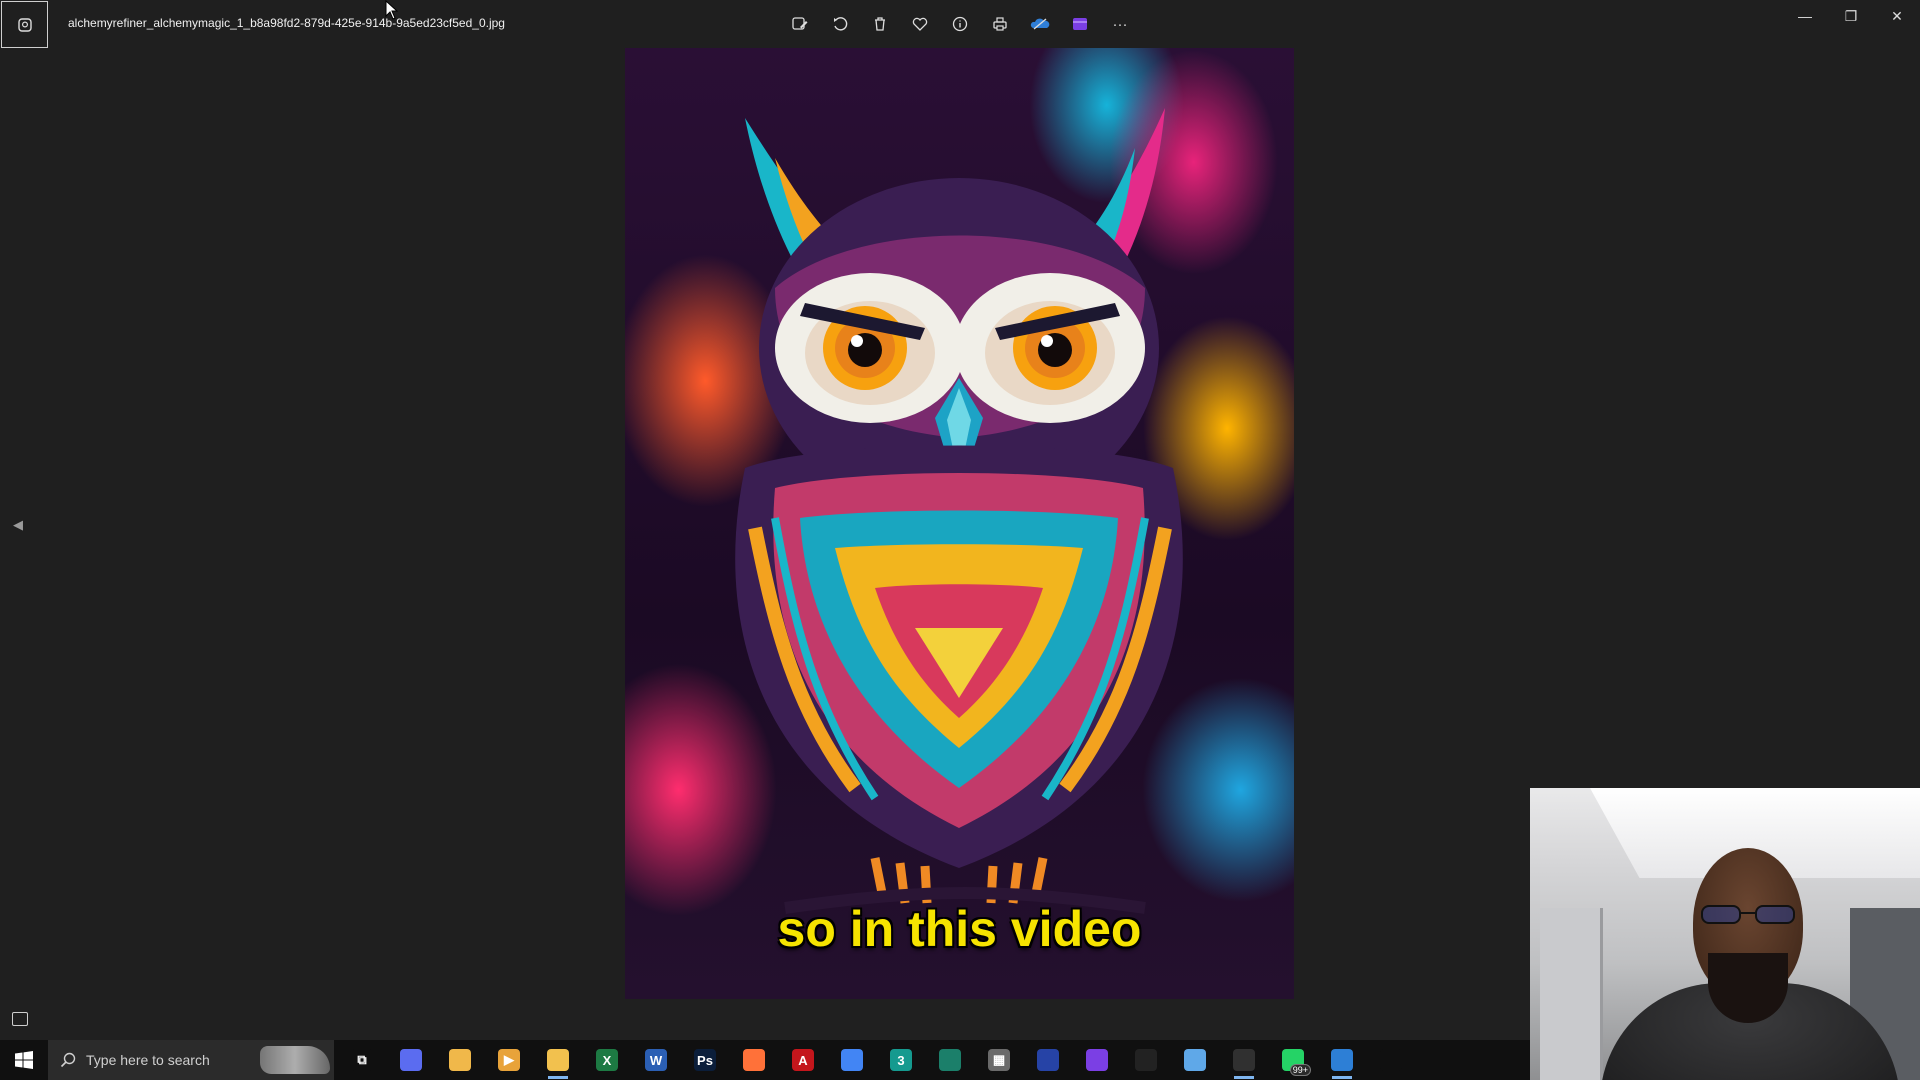  I want to click on app-3-icon: 3, so click(901, 1060).